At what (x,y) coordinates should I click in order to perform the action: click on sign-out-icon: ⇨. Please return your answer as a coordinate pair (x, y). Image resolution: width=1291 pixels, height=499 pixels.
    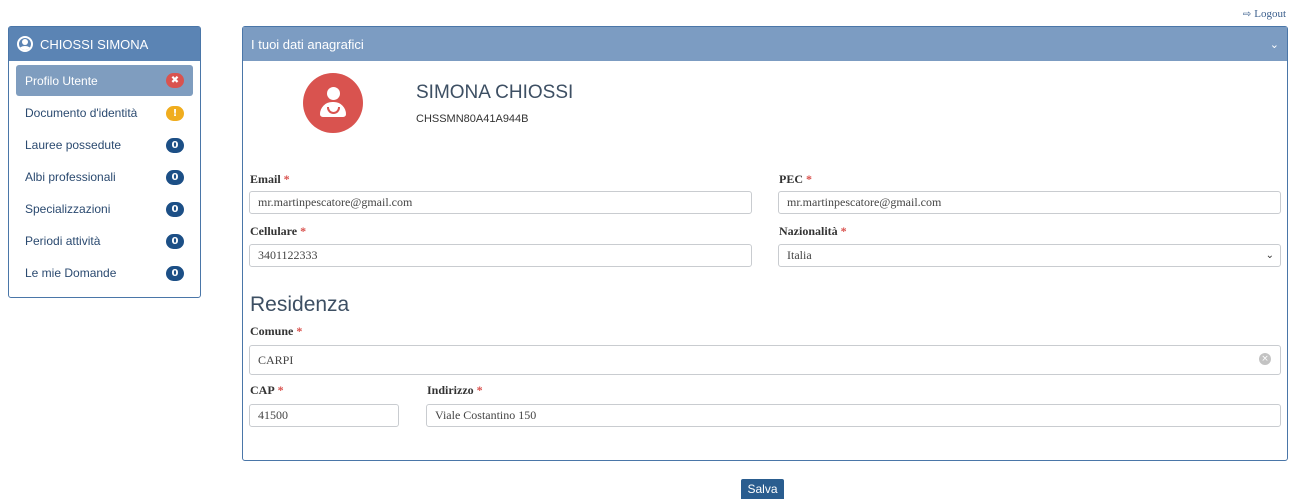
    Looking at the image, I should click on (1247, 14).